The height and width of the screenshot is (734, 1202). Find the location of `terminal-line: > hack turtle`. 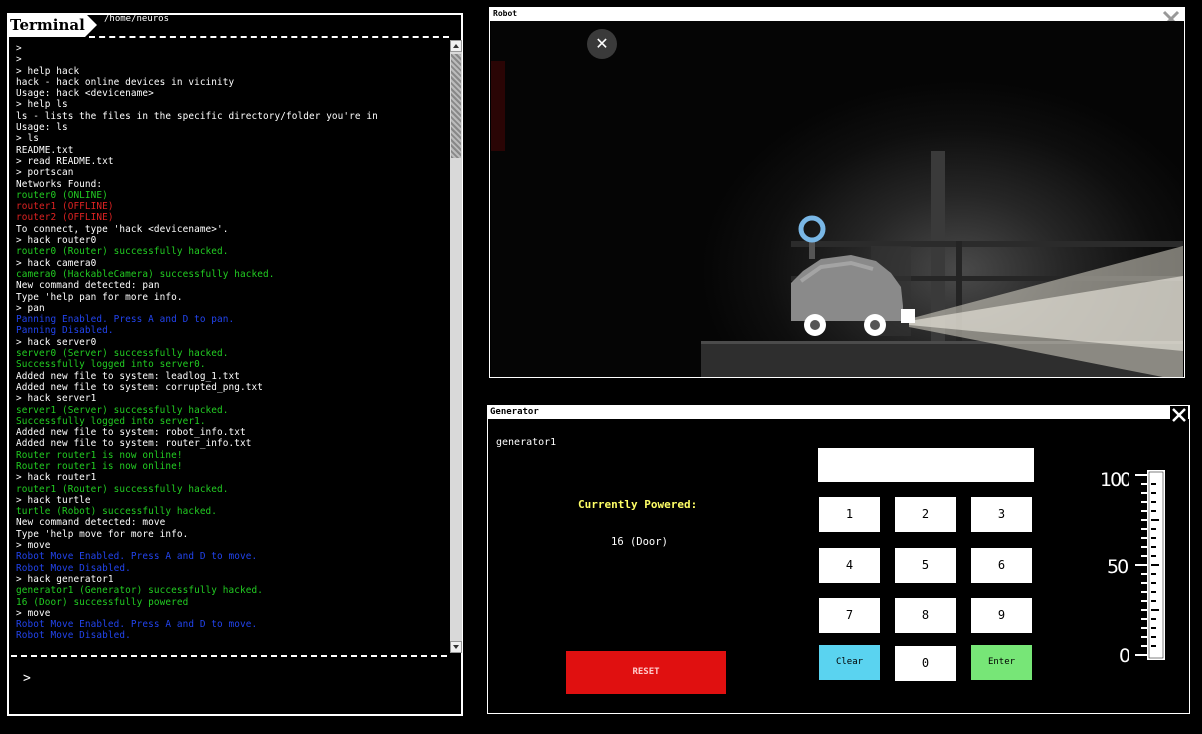

terminal-line: > hack turtle is located at coordinates (53, 500).